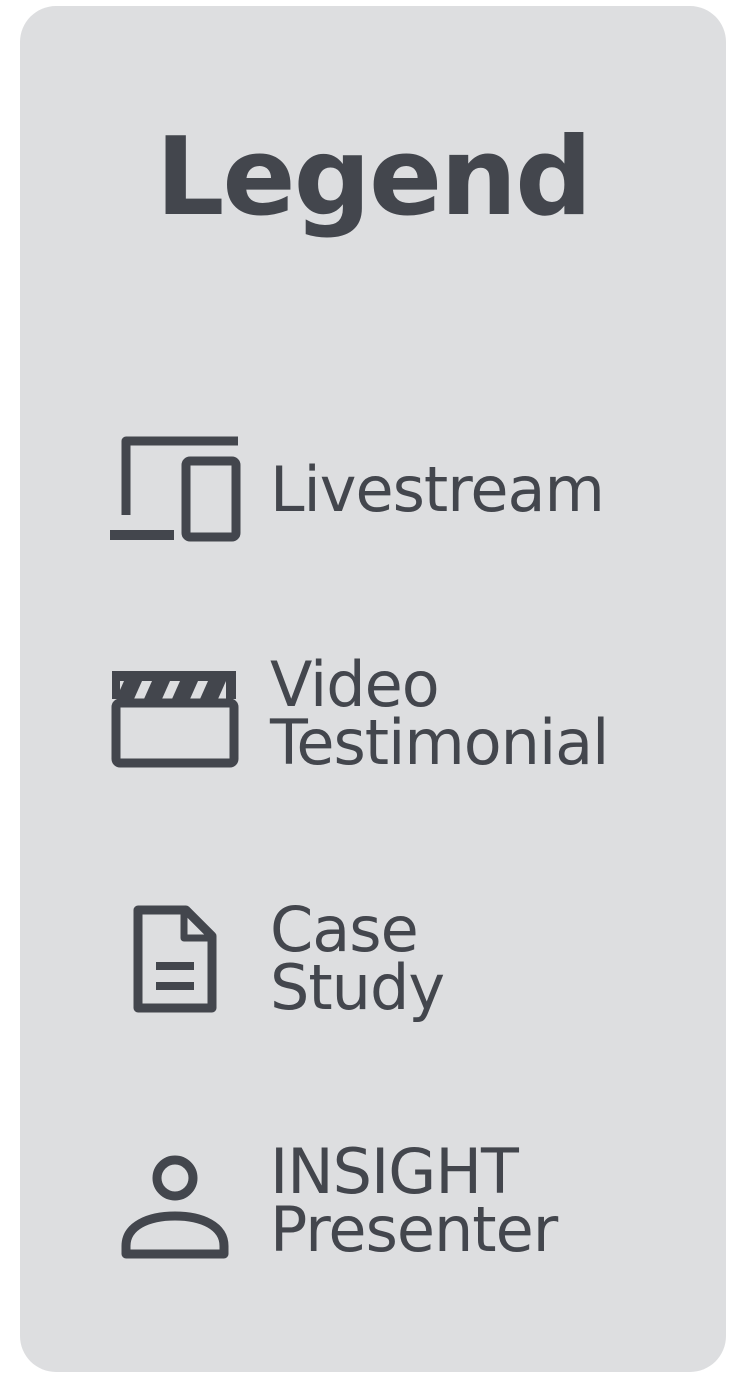 This screenshot has height=1377, width=742. I want to click on legend-label-video-testimonial: Video Testimonial, so click(439, 716).